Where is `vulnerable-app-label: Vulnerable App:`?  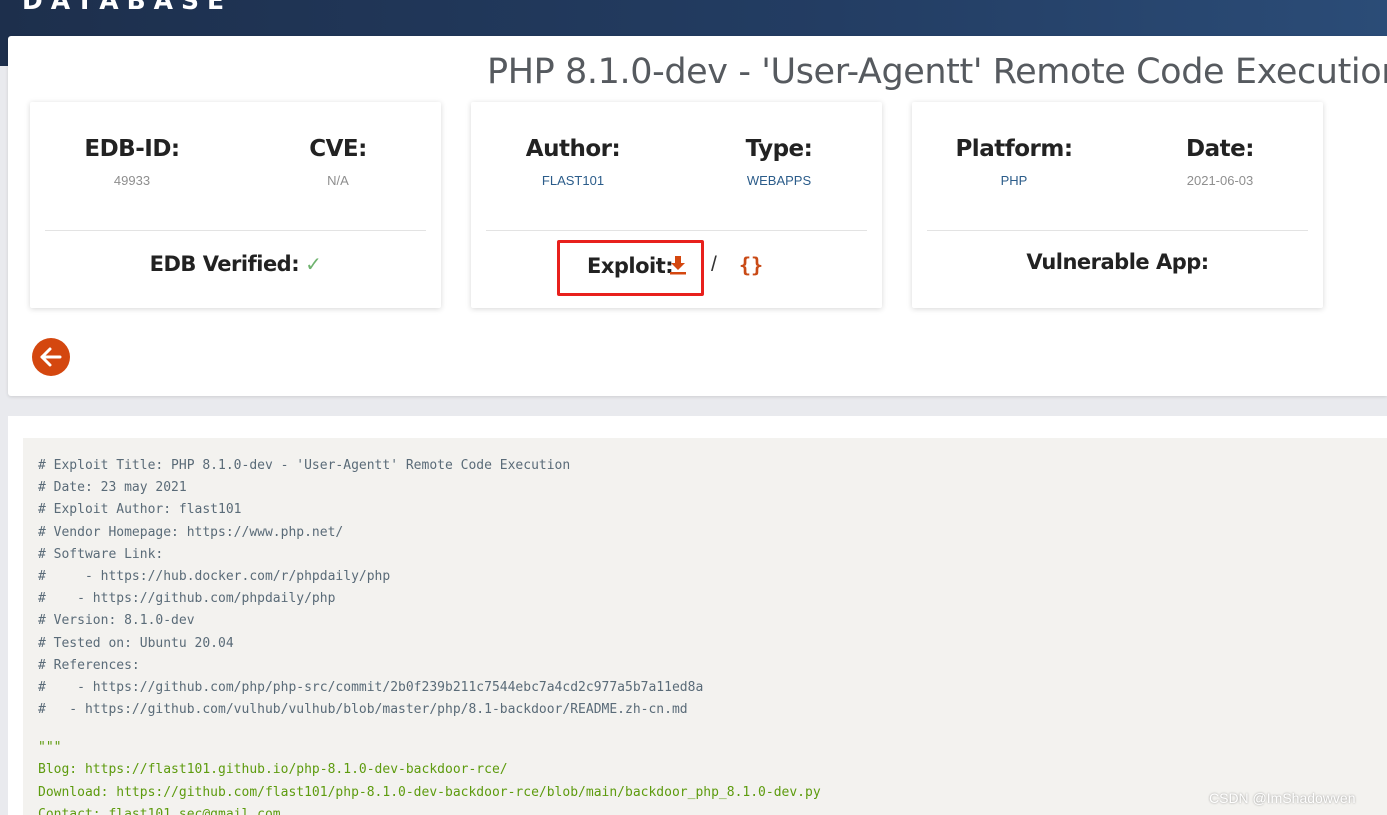
vulnerable-app-label: Vulnerable App: is located at coordinates (1117, 262).